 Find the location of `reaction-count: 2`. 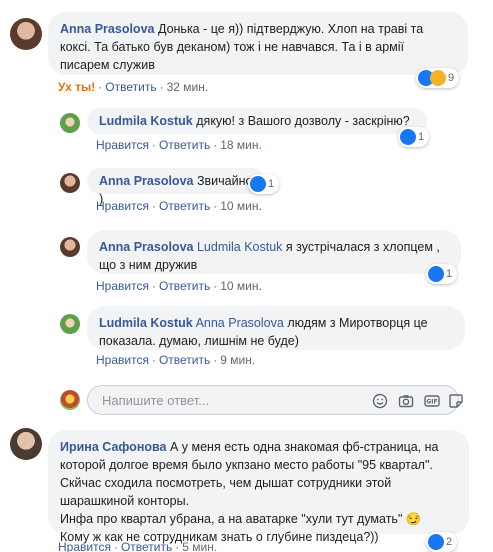

reaction-count: 2 is located at coordinates (442, 542).